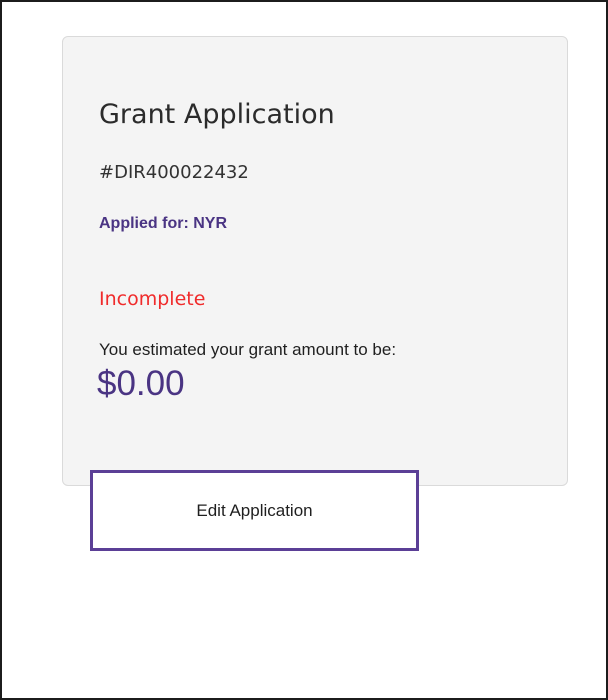  What do you see at coordinates (174, 172) in the screenshot?
I see `application-id: #DIR400022432` at bounding box center [174, 172].